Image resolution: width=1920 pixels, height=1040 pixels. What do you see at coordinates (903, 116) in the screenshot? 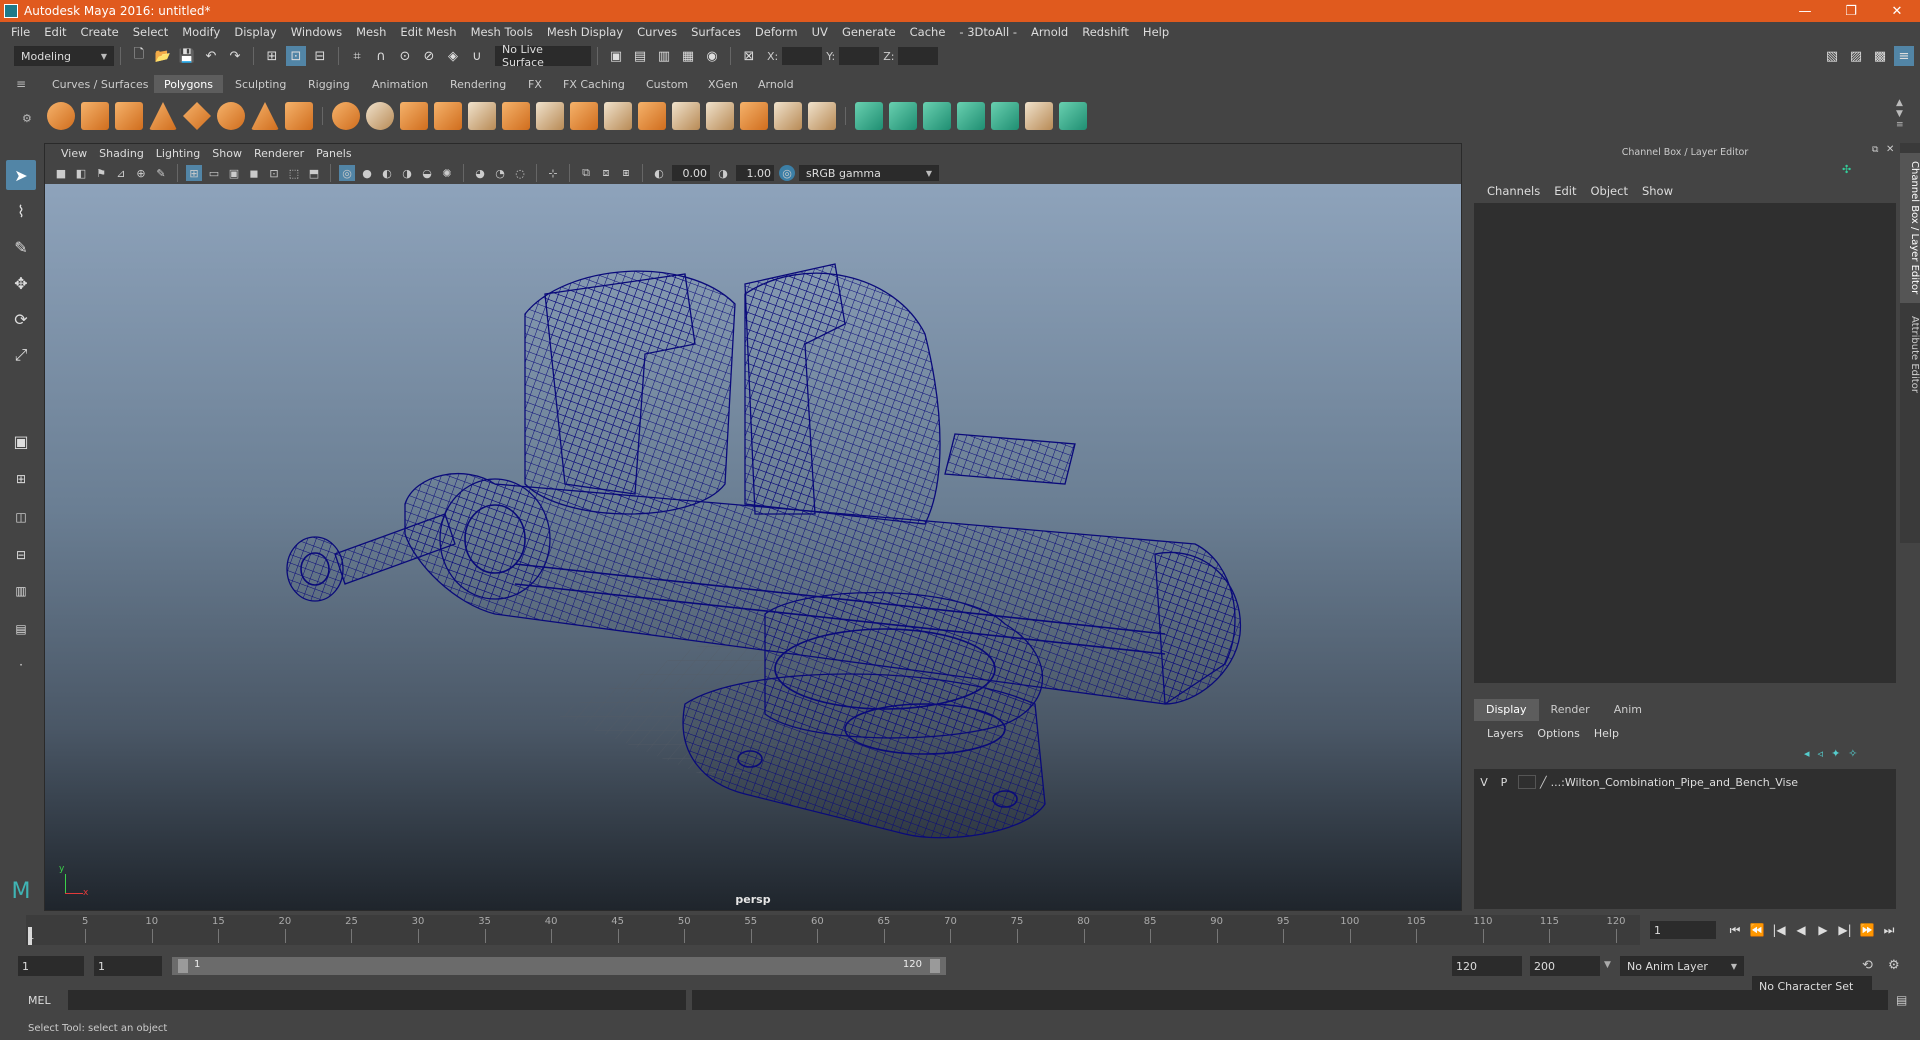
I see `cylindrical-mapping-icon` at bounding box center [903, 116].